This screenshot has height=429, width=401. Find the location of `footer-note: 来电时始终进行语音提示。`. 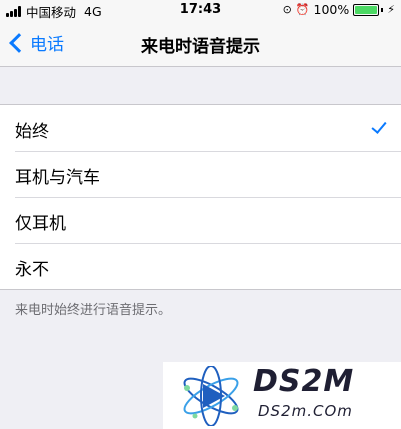

footer-note: 来电时始终进行语音提示。 is located at coordinates (93, 310).